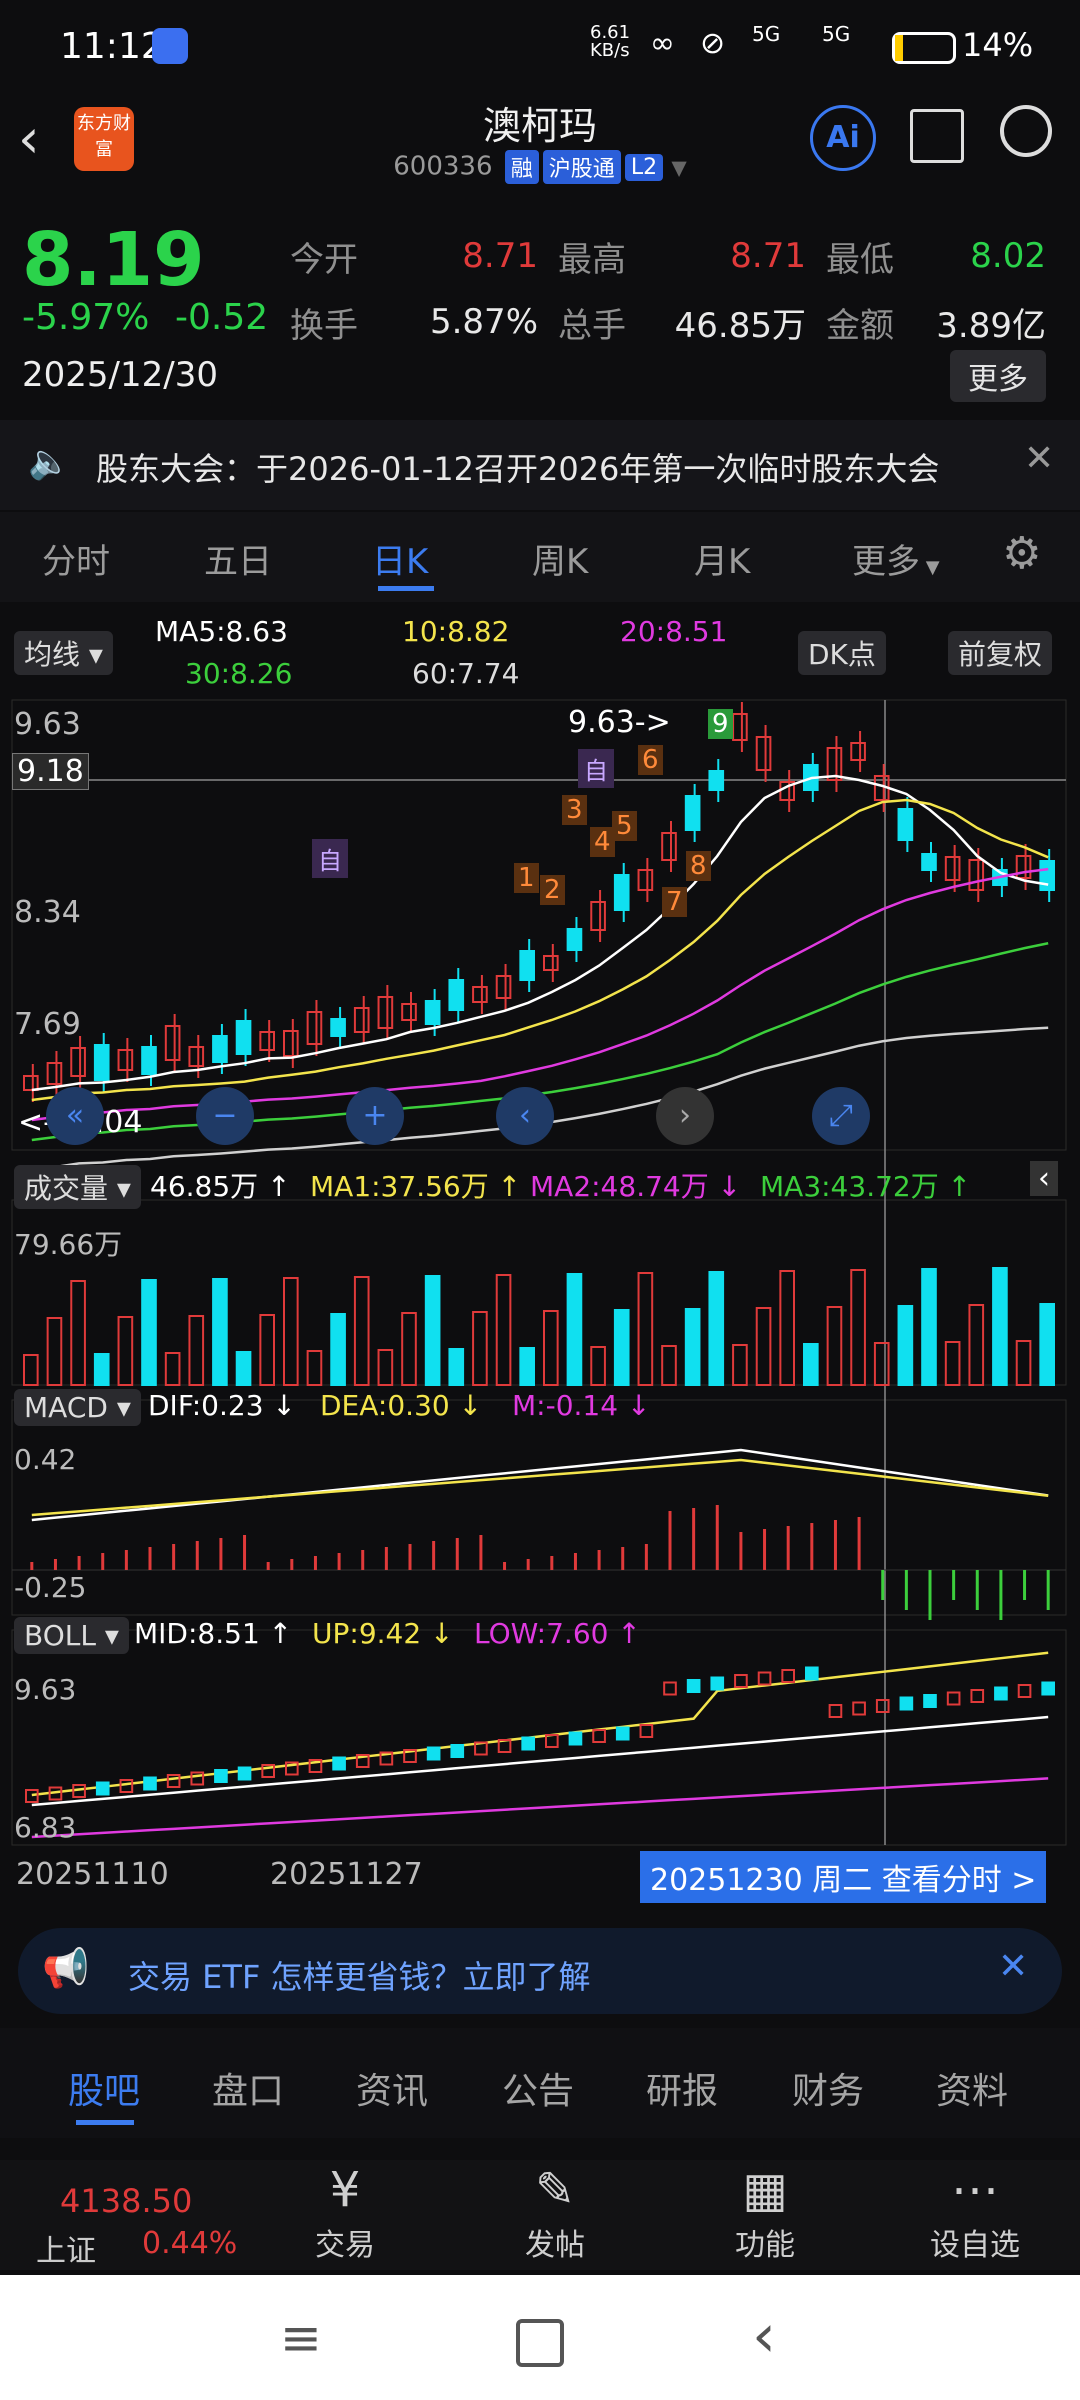 Image resolution: width=1080 pixels, height=2400 pixels. What do you see at coordinates (1013, 1966) in the screenshot?
I see `ad-close-icon: ✕` at bounding box center [1013, 1966].